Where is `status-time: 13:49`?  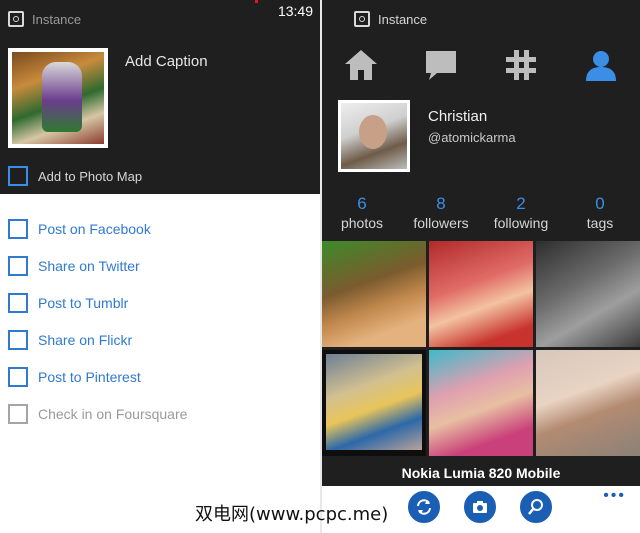
status-time: 13:49 is located at coordinates (295, 11).